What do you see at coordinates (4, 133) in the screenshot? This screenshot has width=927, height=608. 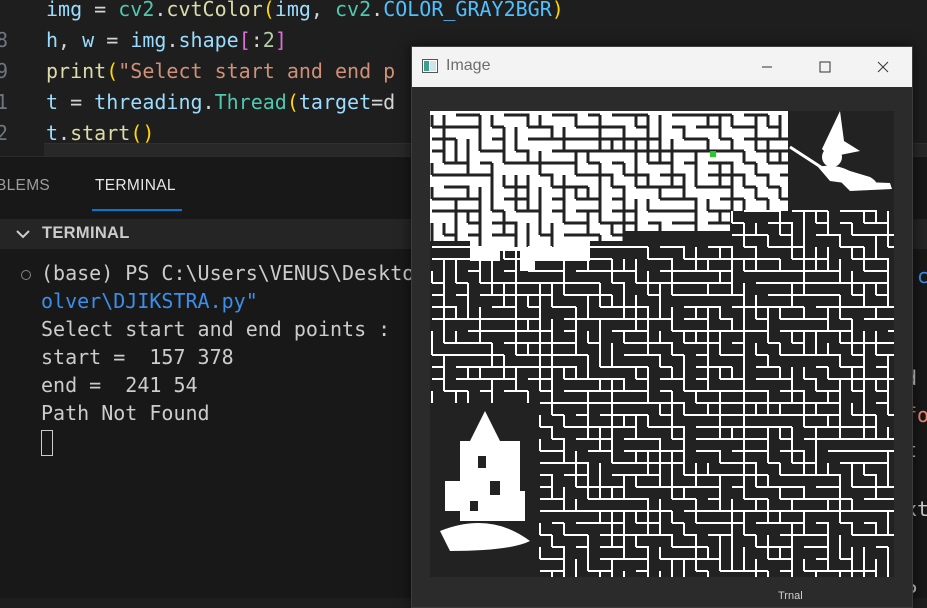 I see `line-number: 2` at bounding box center [4, 133].